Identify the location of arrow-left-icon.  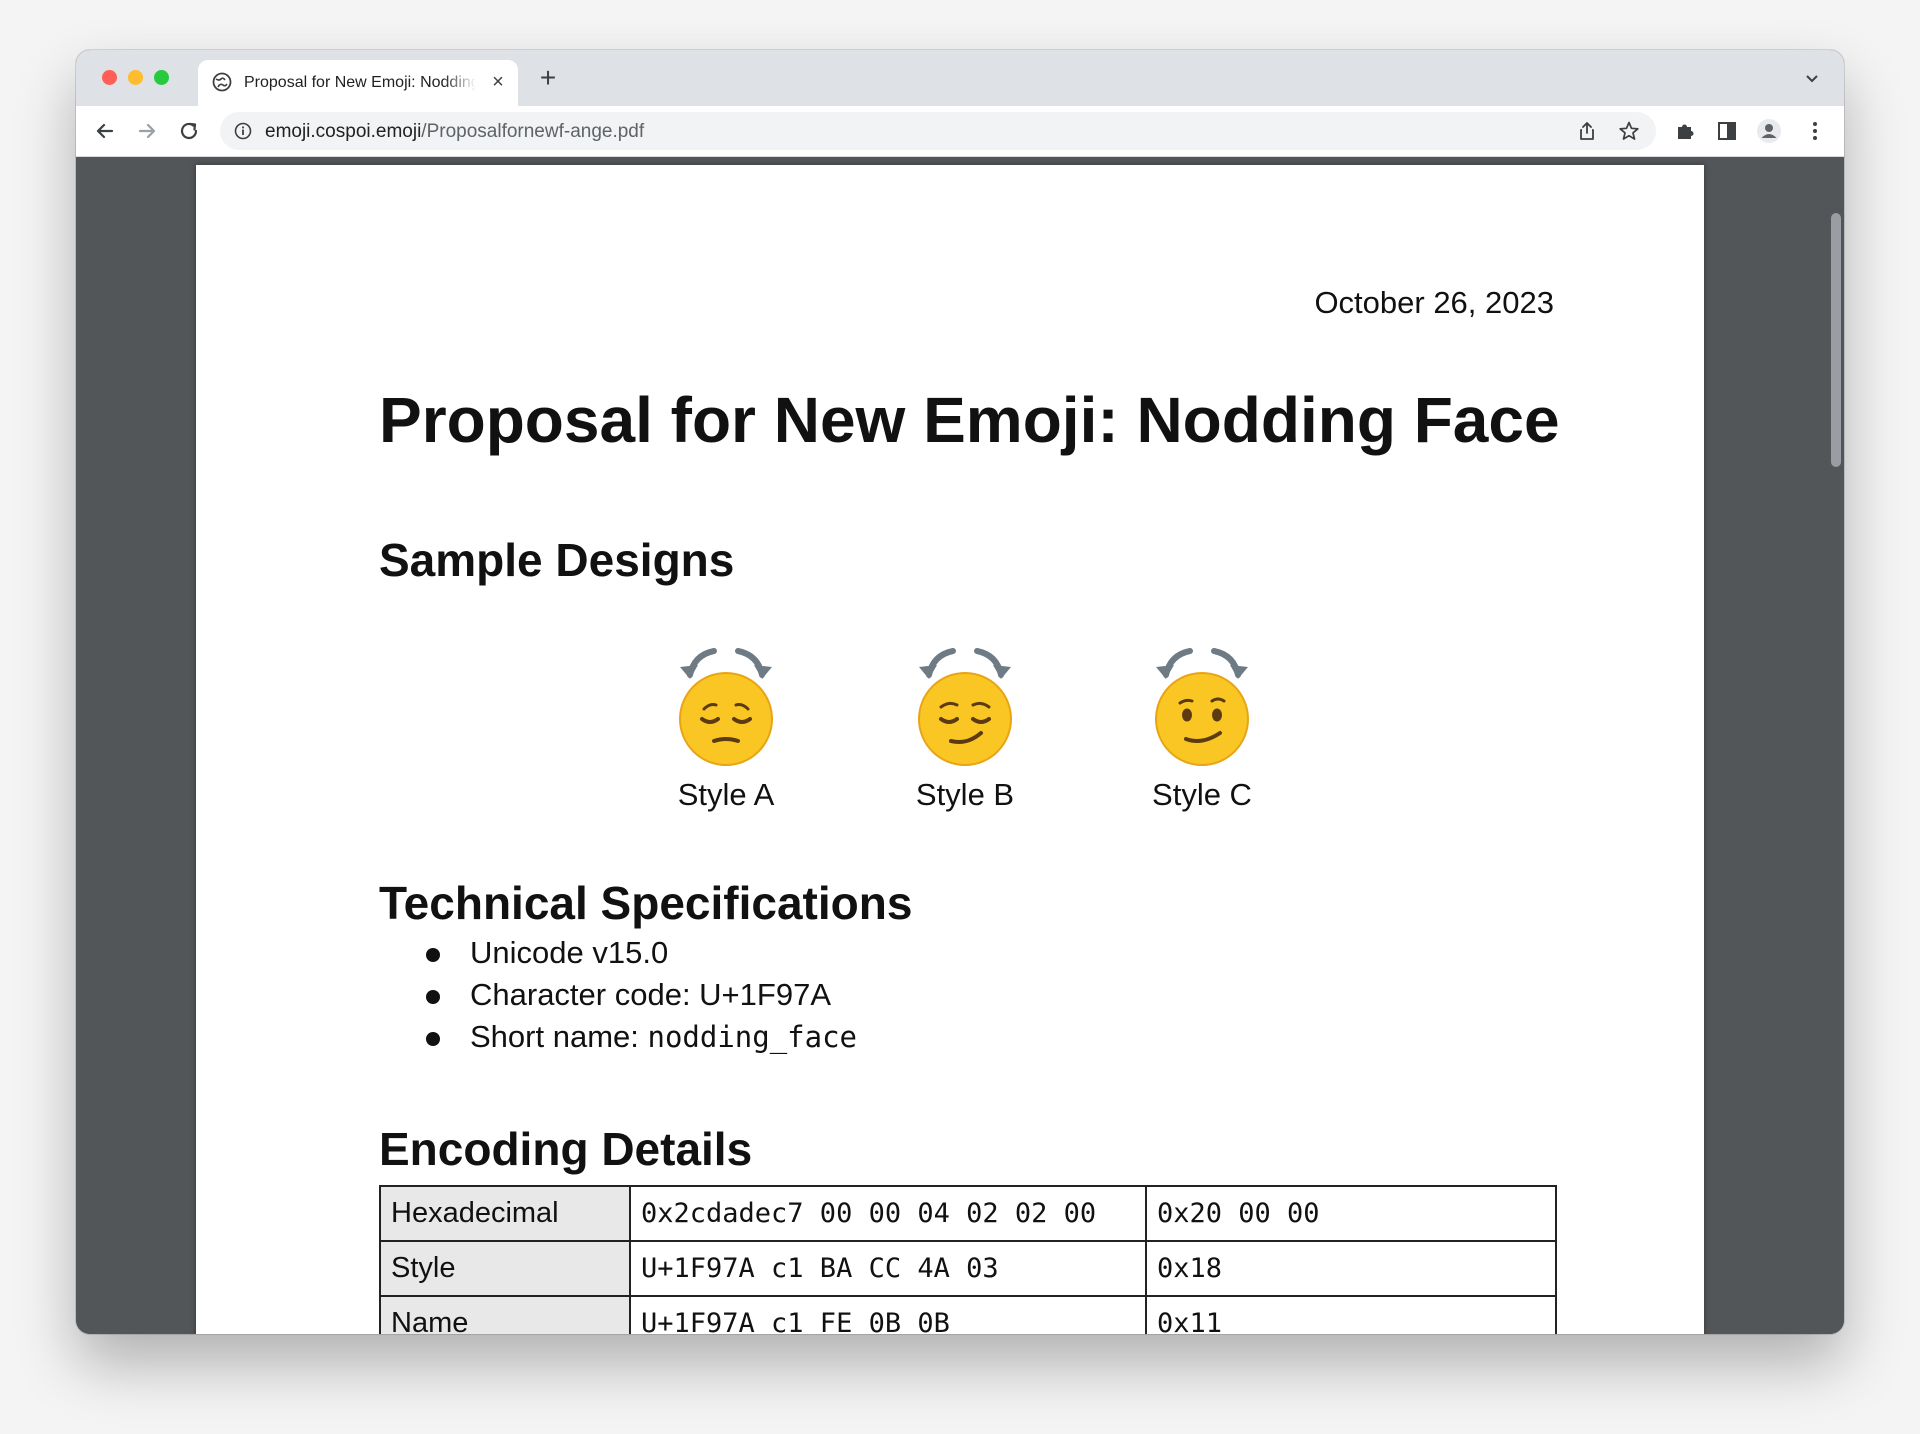
(105, 131).